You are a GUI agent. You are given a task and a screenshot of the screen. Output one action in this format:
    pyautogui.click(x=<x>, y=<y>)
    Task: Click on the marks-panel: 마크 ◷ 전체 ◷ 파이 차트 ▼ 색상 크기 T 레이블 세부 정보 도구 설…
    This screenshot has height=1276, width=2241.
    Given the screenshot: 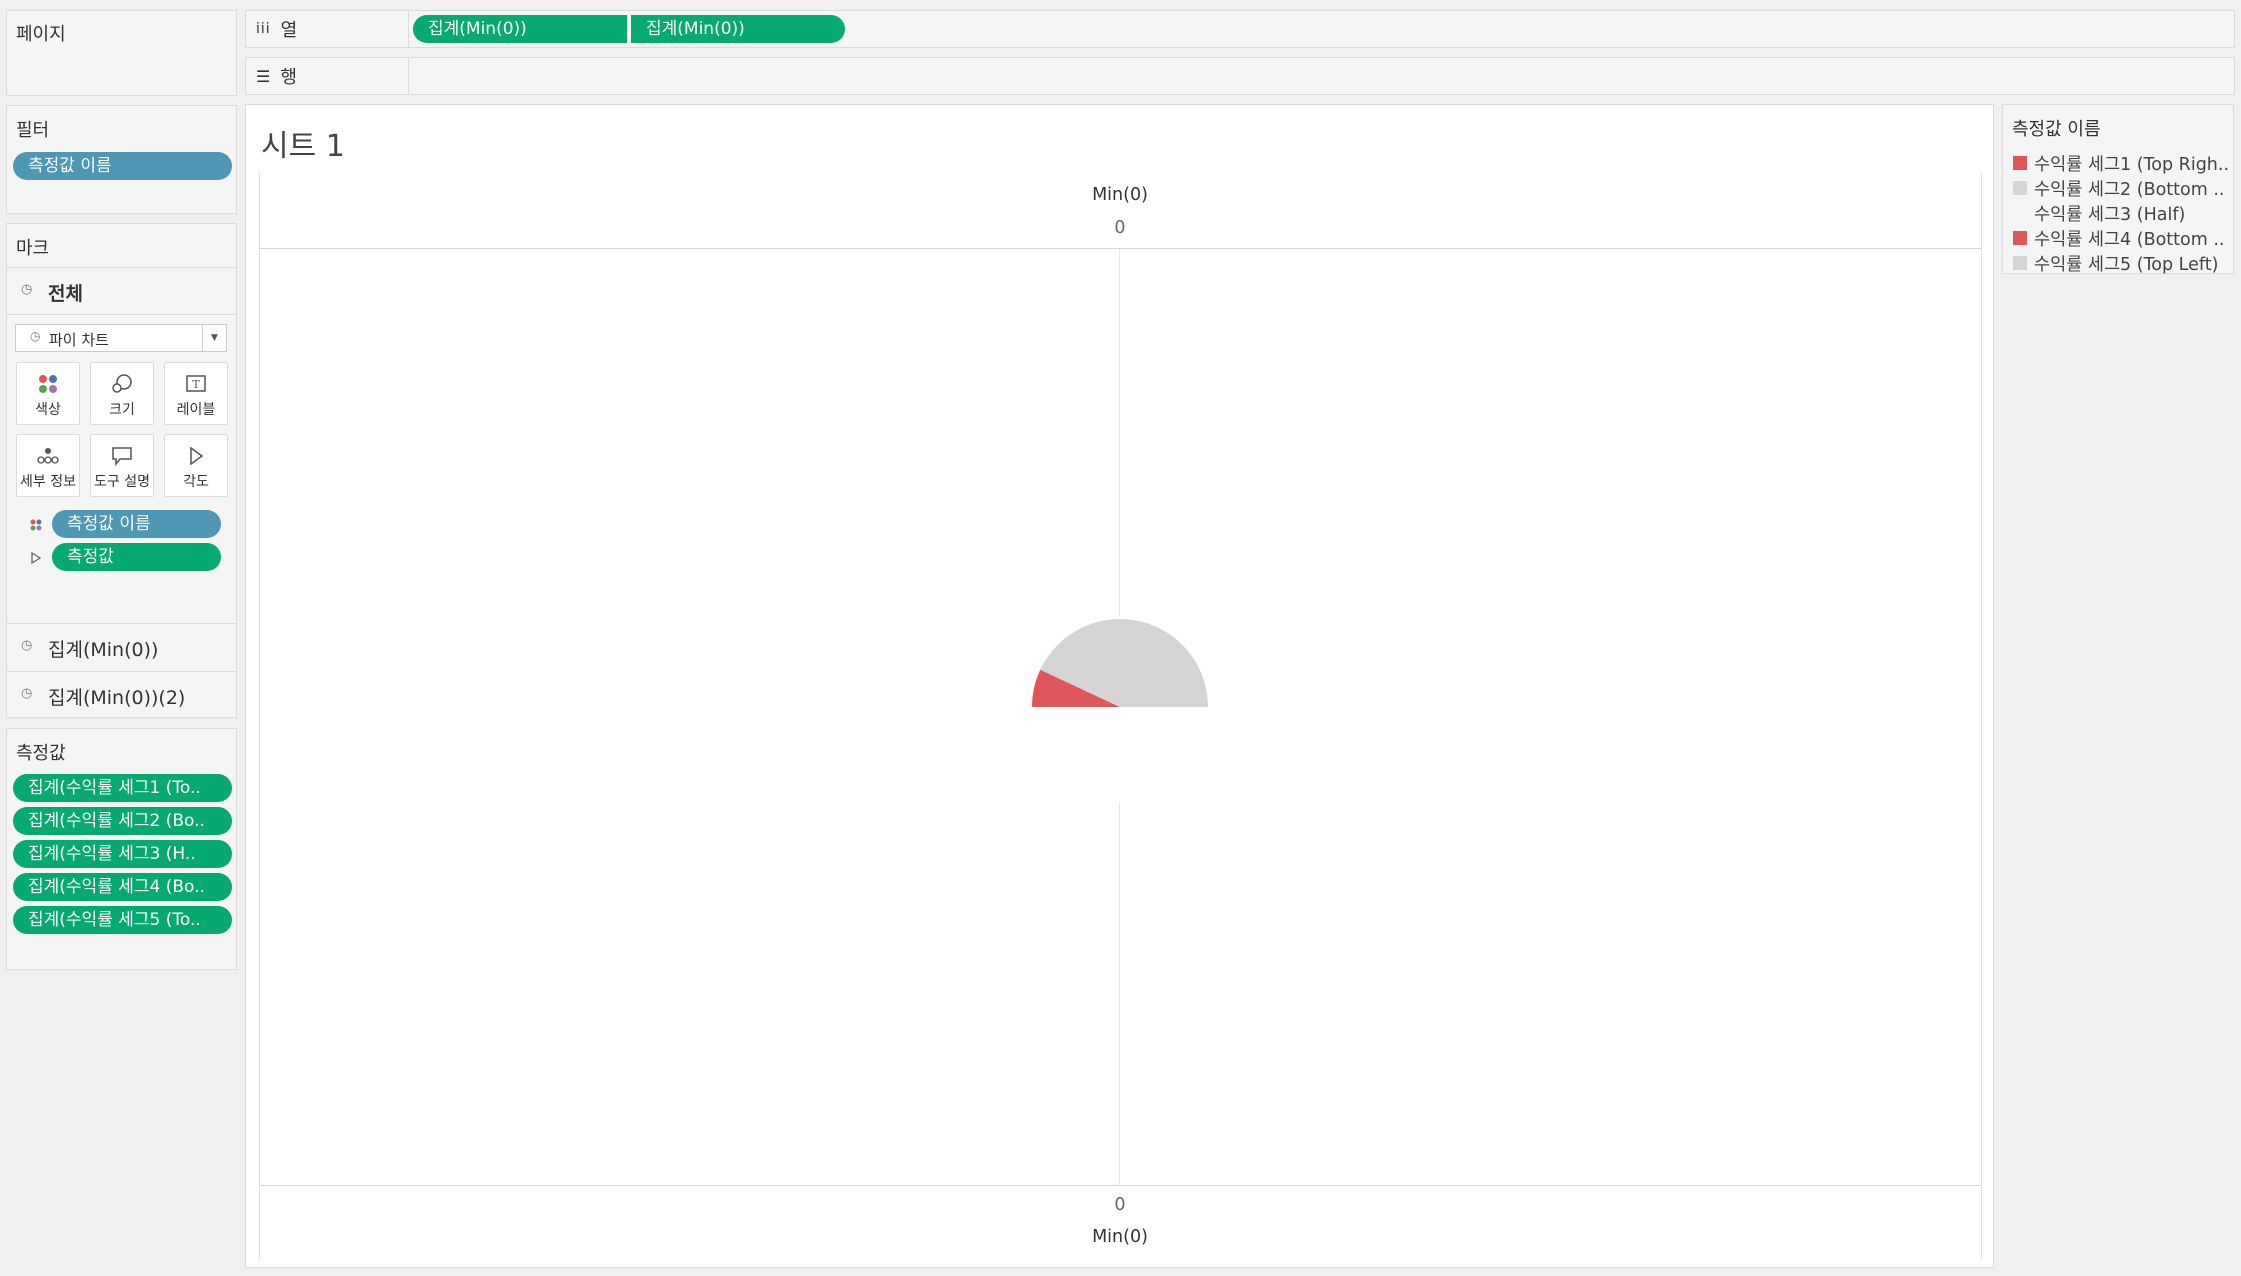 What is the action you would take?
    pyautogui.click(x=121, y=470)
    